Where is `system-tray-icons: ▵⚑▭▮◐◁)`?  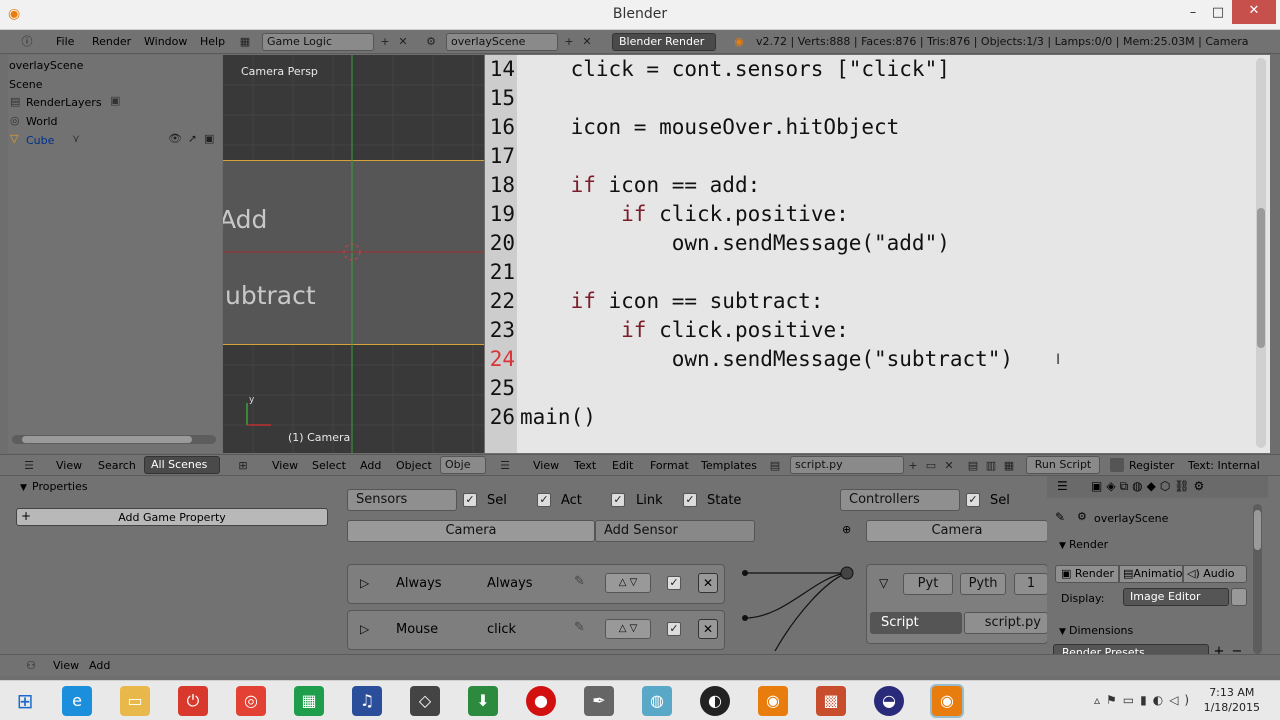
system-tray-icons: ▵⚑▭▮◐◁) is located at coordinates (1144, 700).